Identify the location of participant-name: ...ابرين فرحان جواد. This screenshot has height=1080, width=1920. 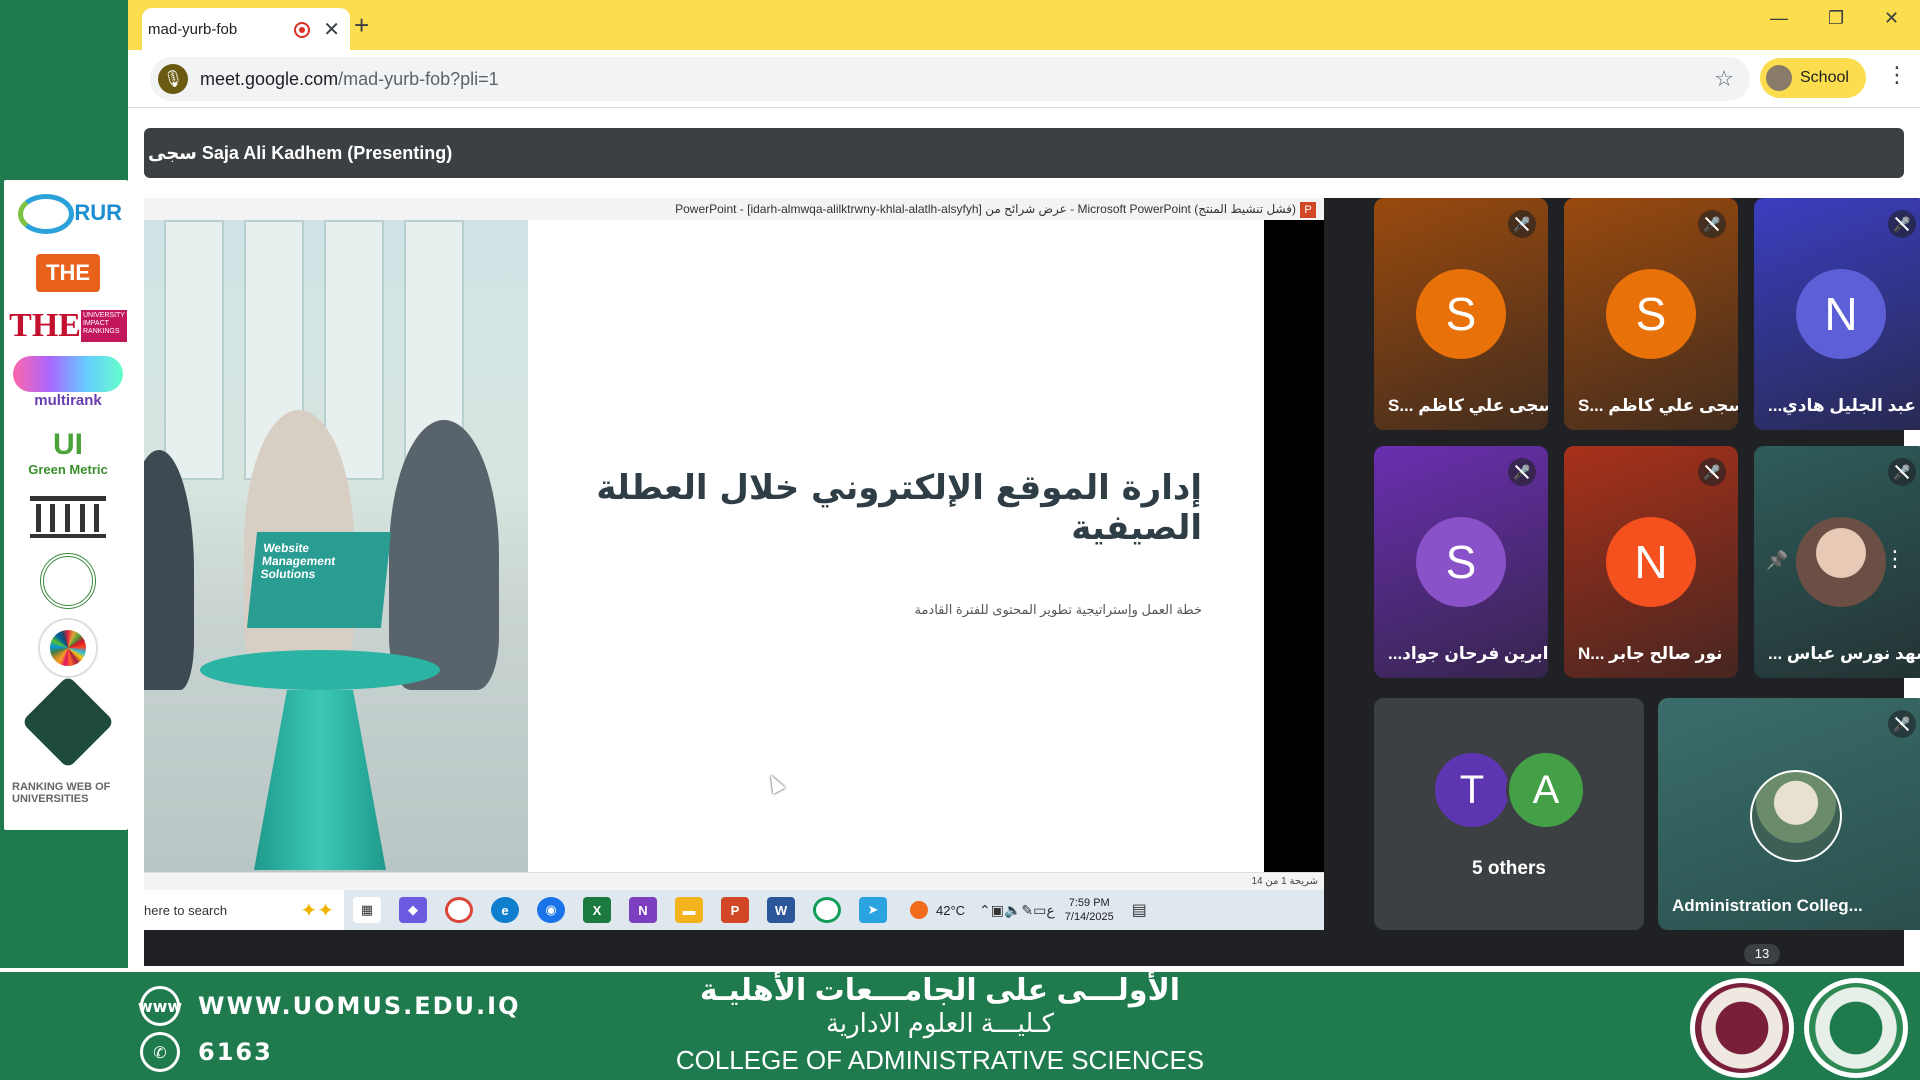
(1468, 653).